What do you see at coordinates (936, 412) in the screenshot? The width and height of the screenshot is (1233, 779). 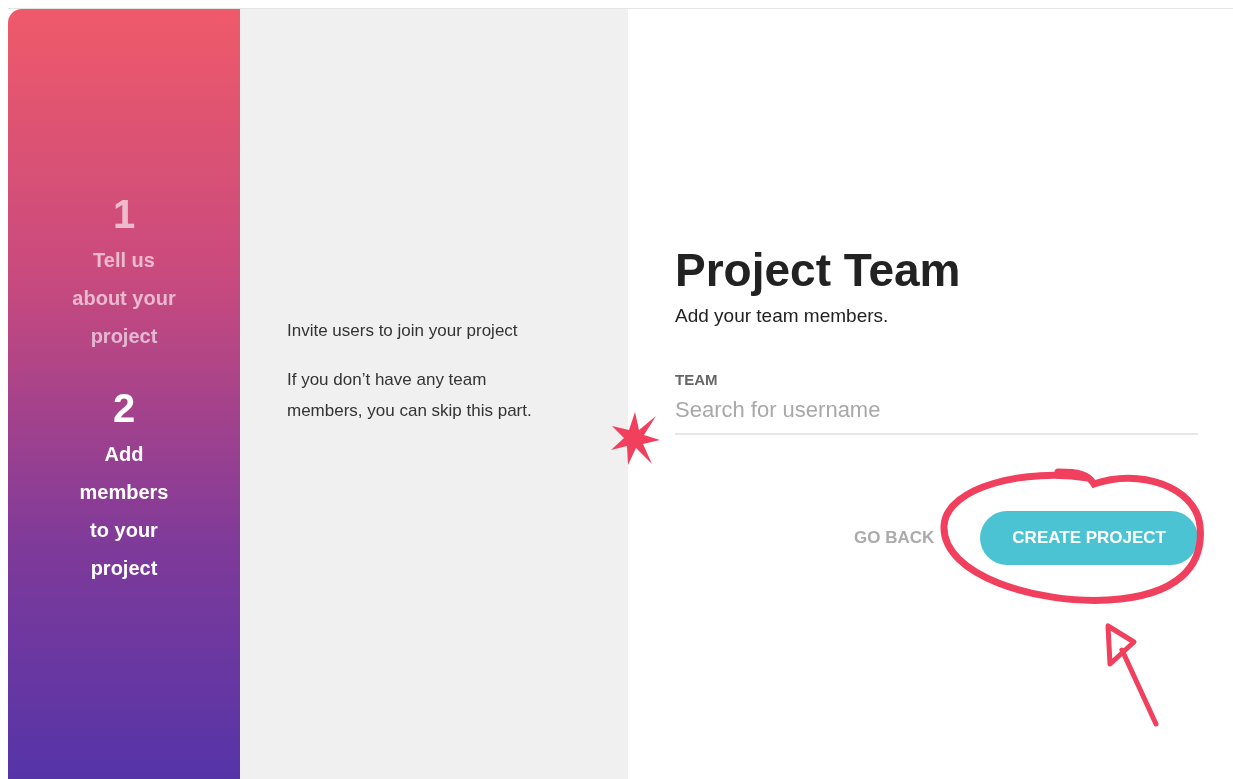 I see `search-field: Search for username` at bounding box center [936, 412].